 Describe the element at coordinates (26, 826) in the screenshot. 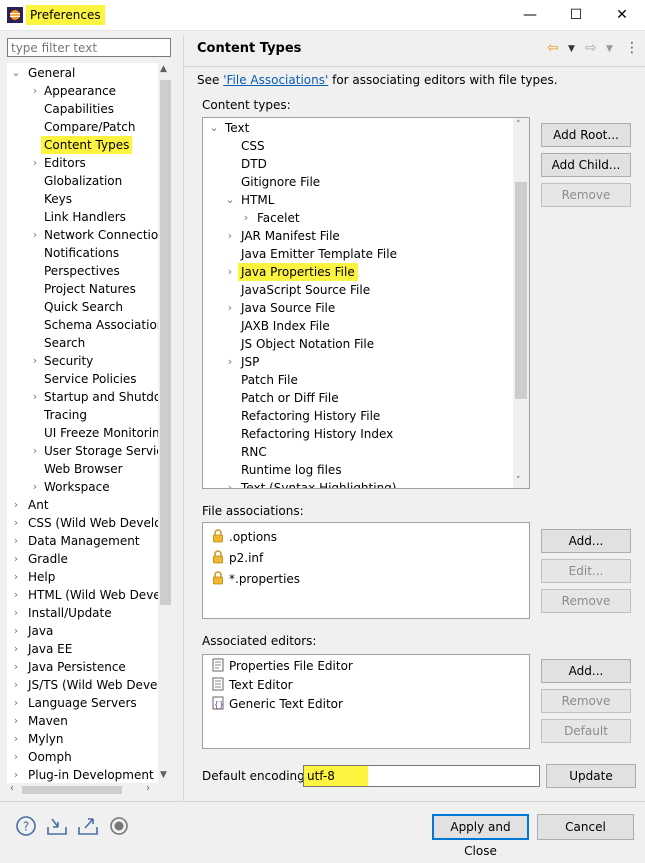

I see `help-icon: ?` at that location.